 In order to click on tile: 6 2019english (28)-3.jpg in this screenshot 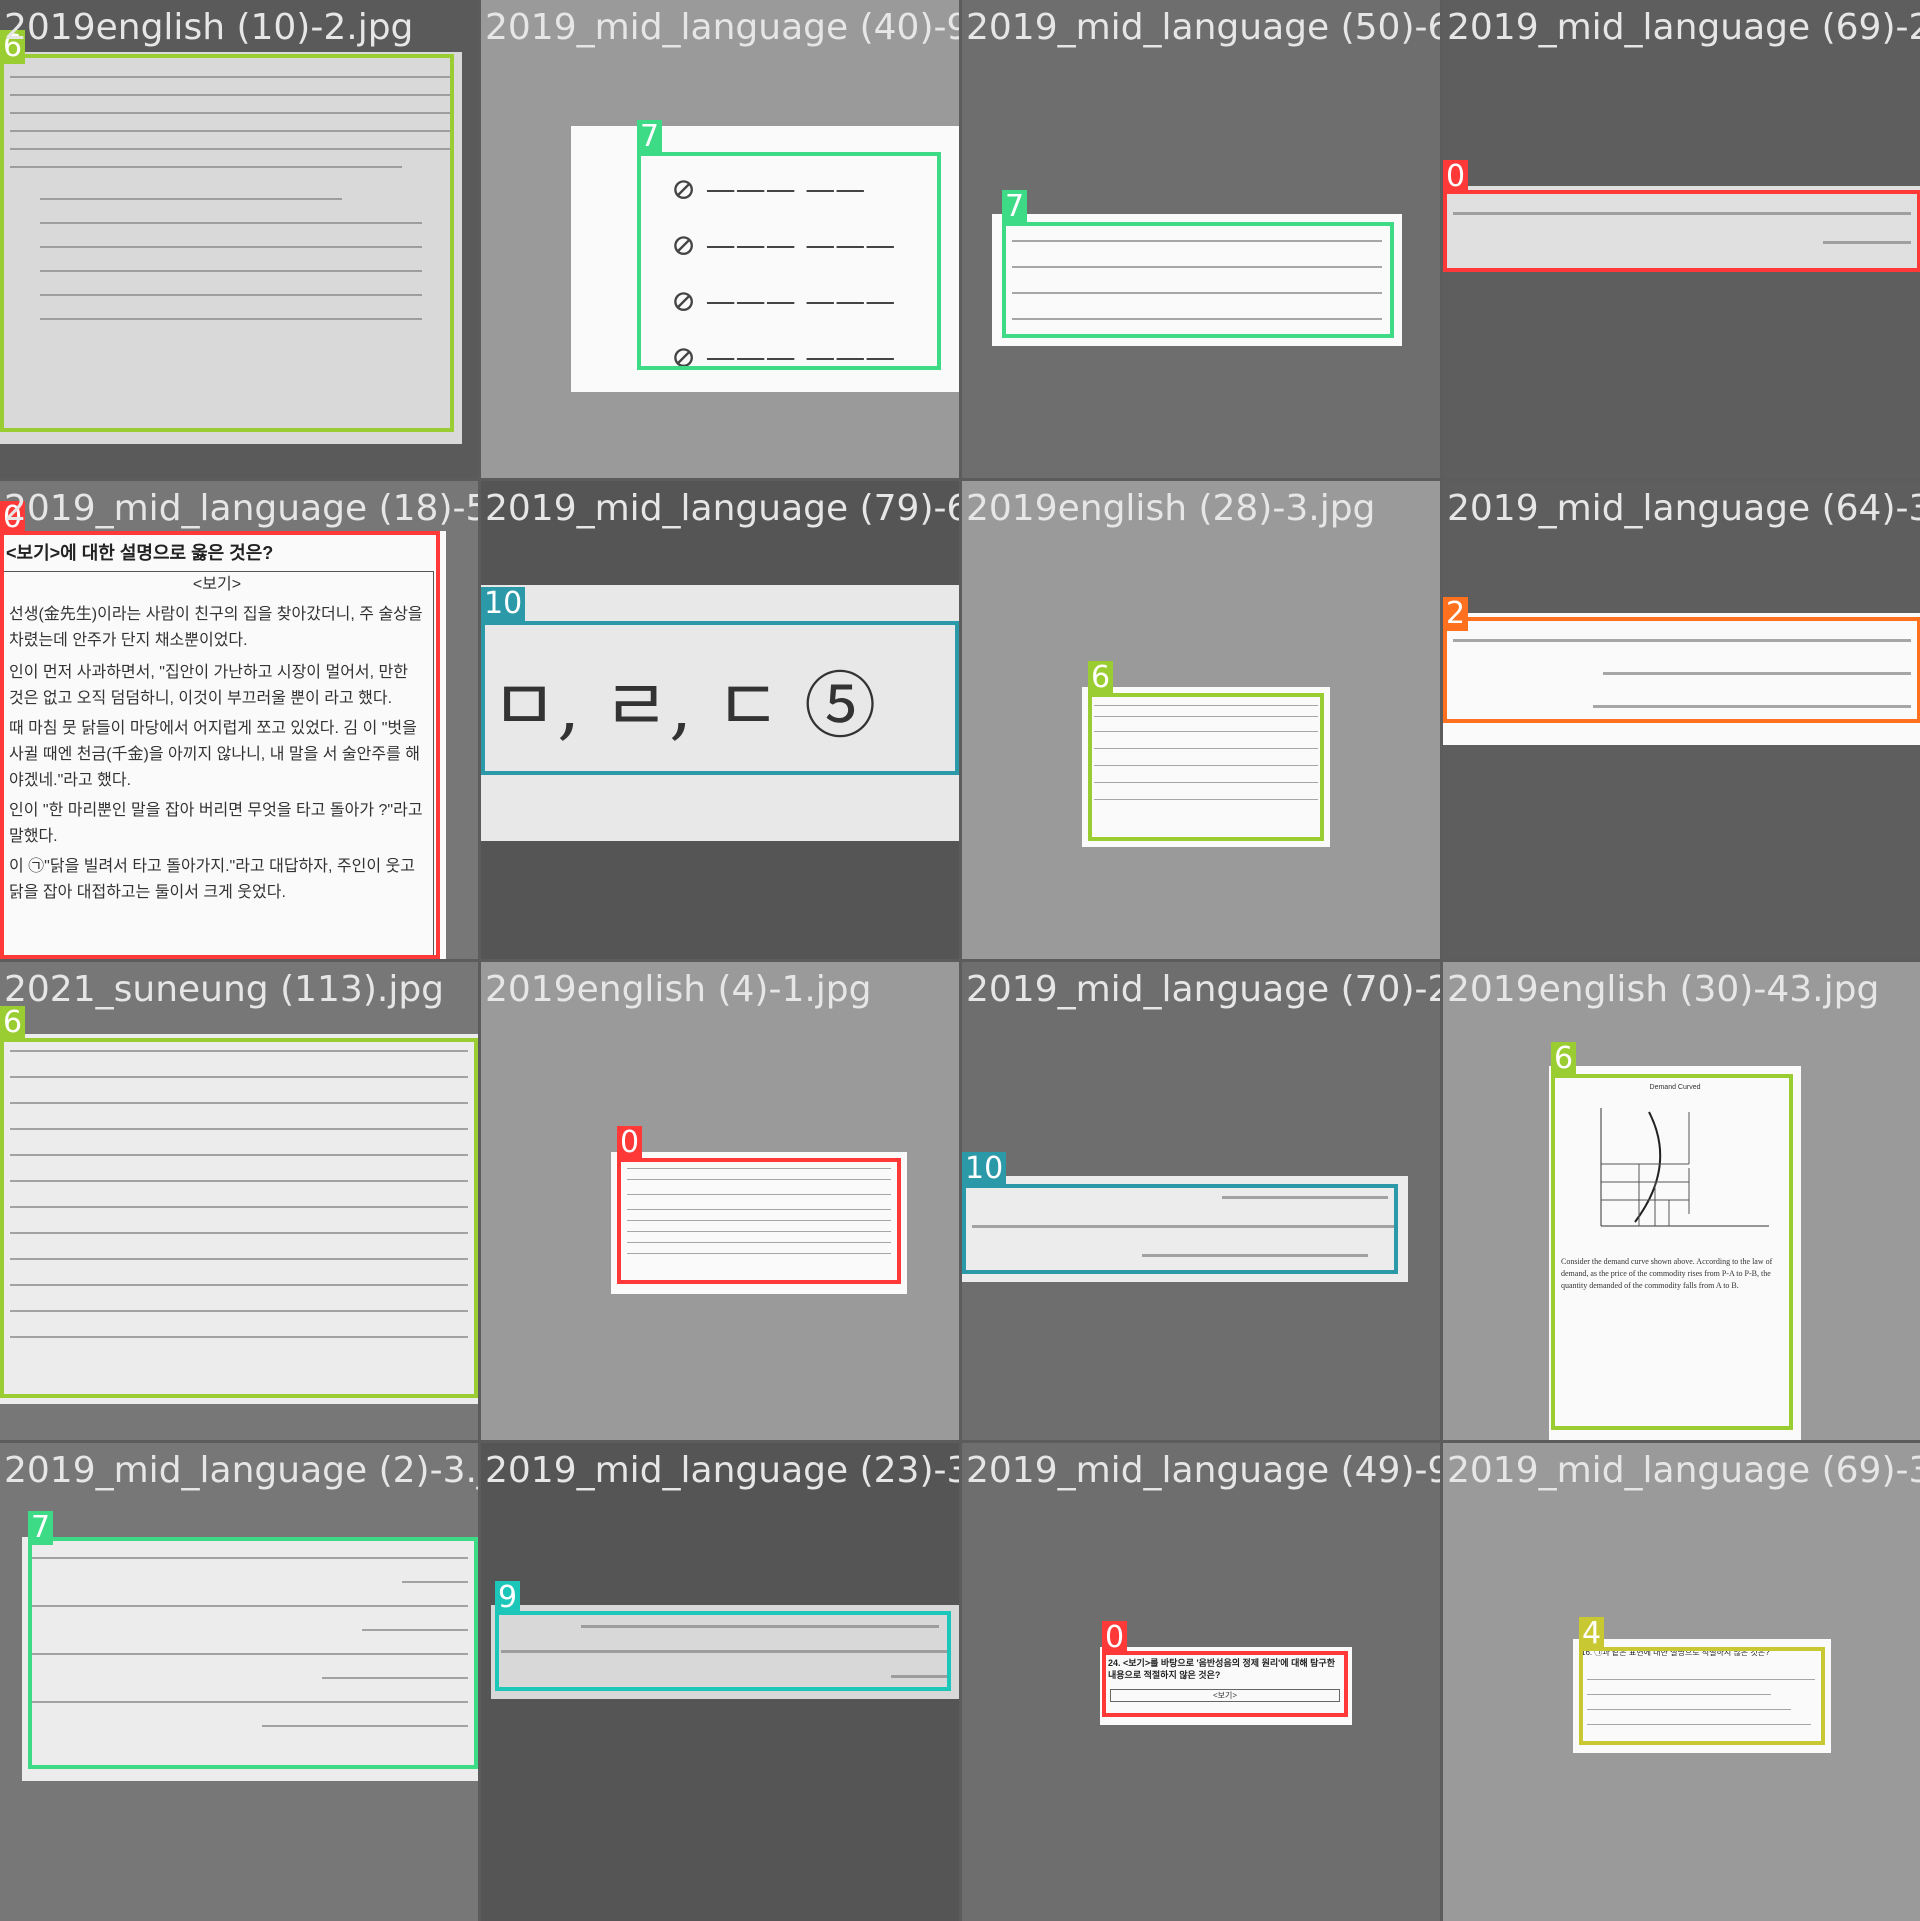, I will do `click(1201, 720)`.